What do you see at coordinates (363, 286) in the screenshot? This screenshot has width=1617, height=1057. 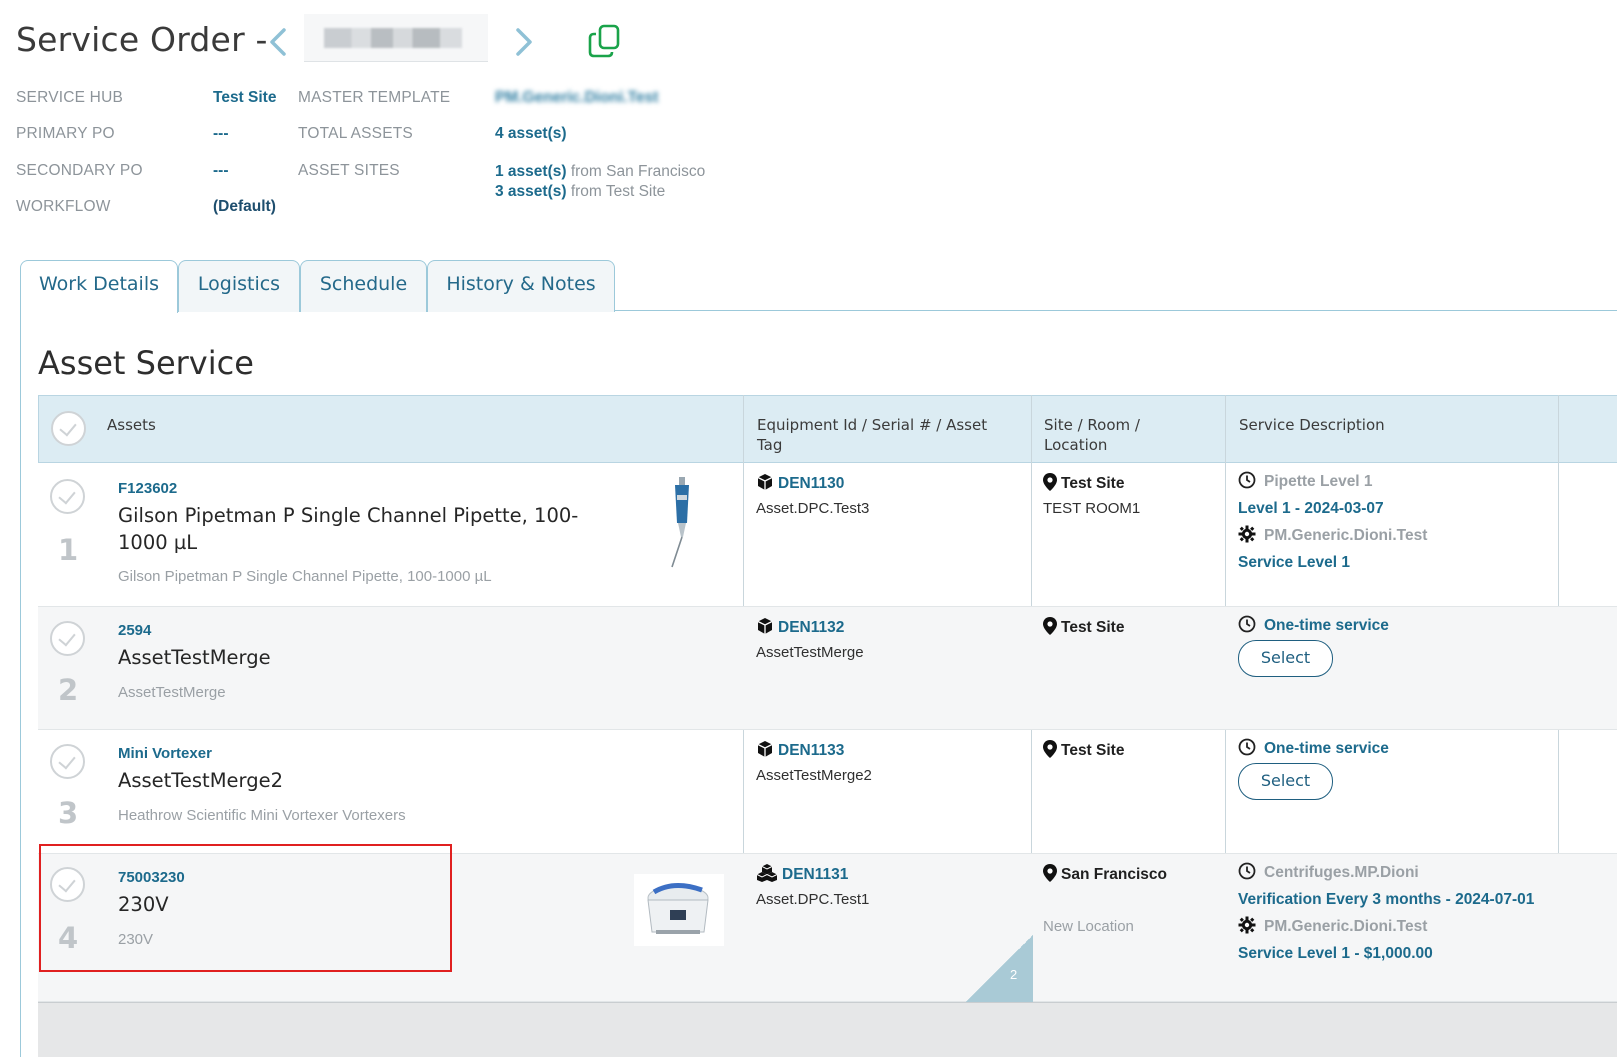 I see `tab-schedule: Schedule` at bounding box center [363, 286].